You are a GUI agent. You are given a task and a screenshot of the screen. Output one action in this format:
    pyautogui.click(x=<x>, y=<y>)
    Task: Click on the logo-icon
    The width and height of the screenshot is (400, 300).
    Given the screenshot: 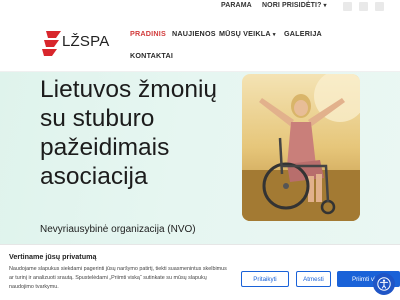 What is the action you would take?
    pyautogui.click(x=51, y=43)
    